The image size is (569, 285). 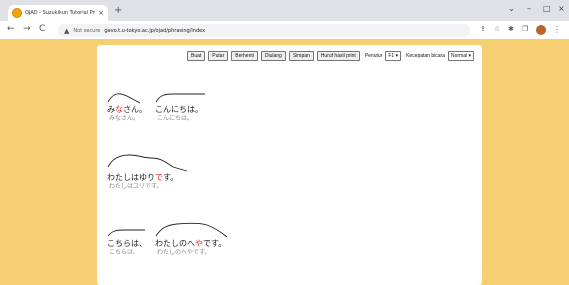 I want to click on reload-icon: C, so click(x=42, y=29).